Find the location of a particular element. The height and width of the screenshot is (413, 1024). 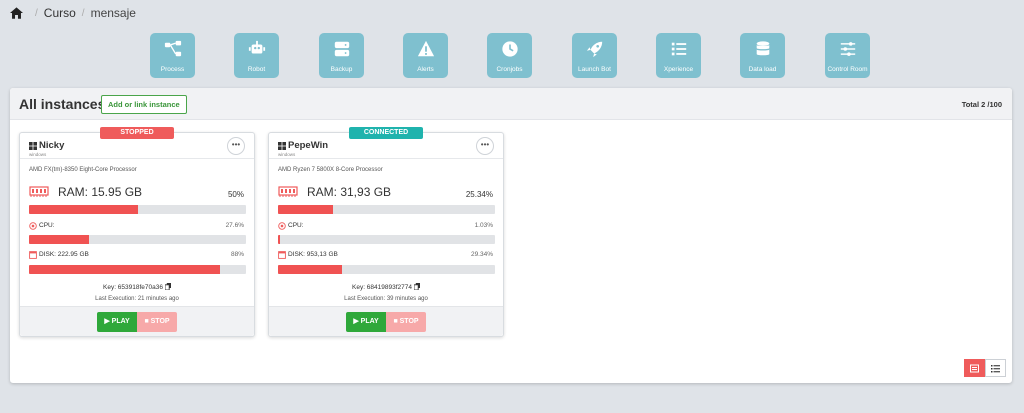

database-icon is located at coordinates (762, 48).